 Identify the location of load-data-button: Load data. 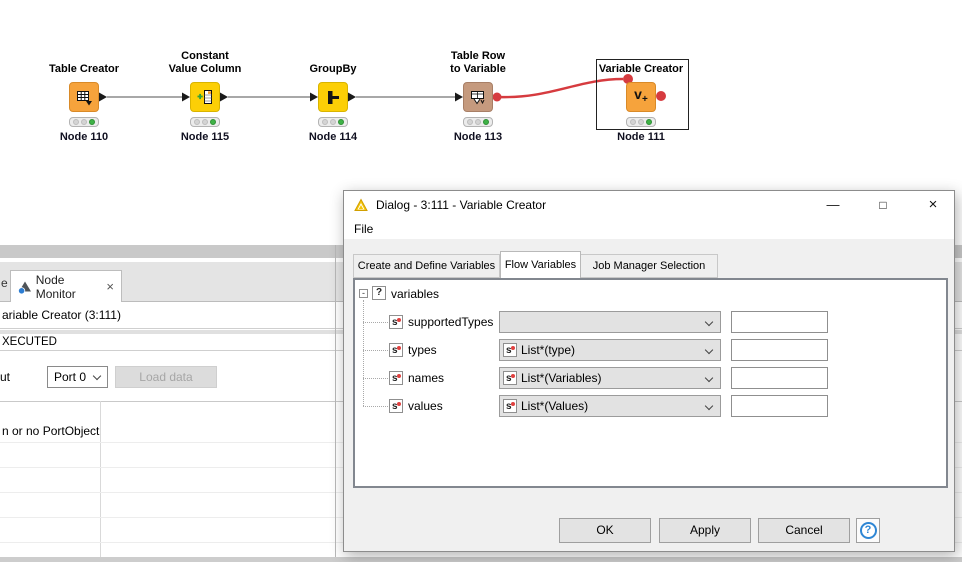
(166, 377).